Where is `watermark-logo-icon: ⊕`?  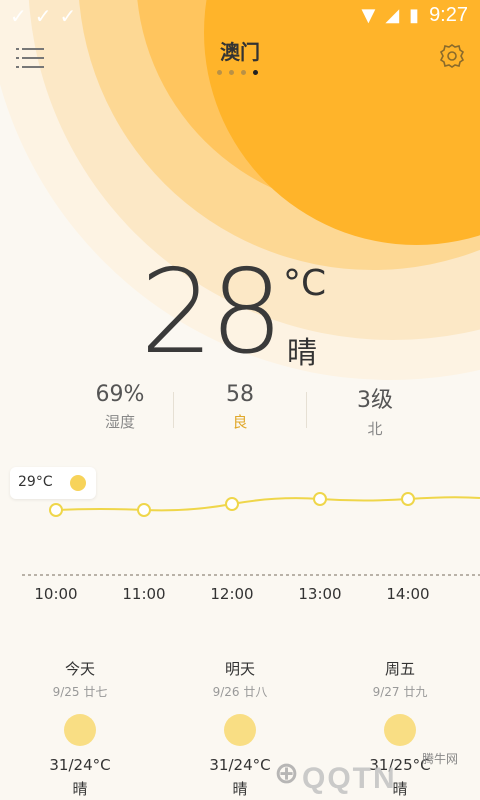
watermark-logo-icon: ⊕ is located at coordinates (287, 773).